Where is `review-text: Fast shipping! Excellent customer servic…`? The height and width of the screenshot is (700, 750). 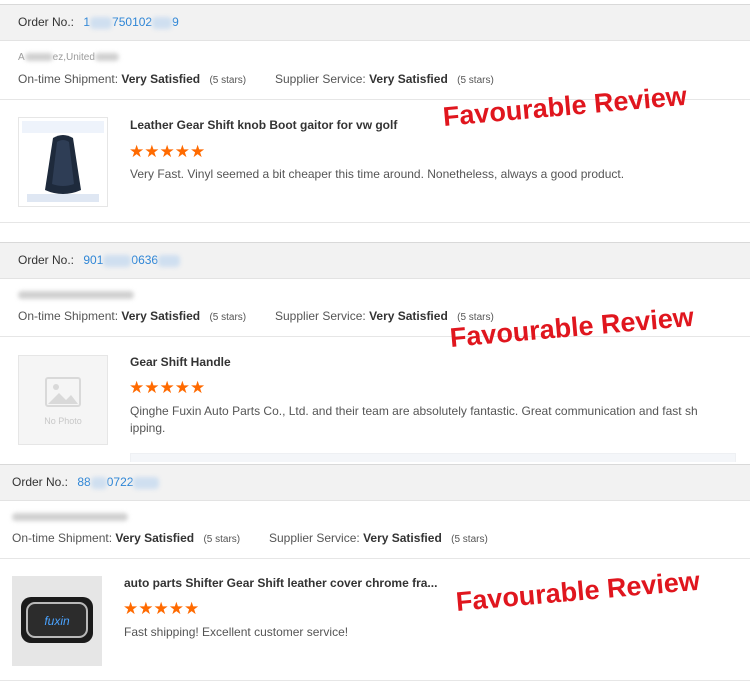 review-text: Fast shipping! Excellent customer servic… is located at coordinates (236, 632).